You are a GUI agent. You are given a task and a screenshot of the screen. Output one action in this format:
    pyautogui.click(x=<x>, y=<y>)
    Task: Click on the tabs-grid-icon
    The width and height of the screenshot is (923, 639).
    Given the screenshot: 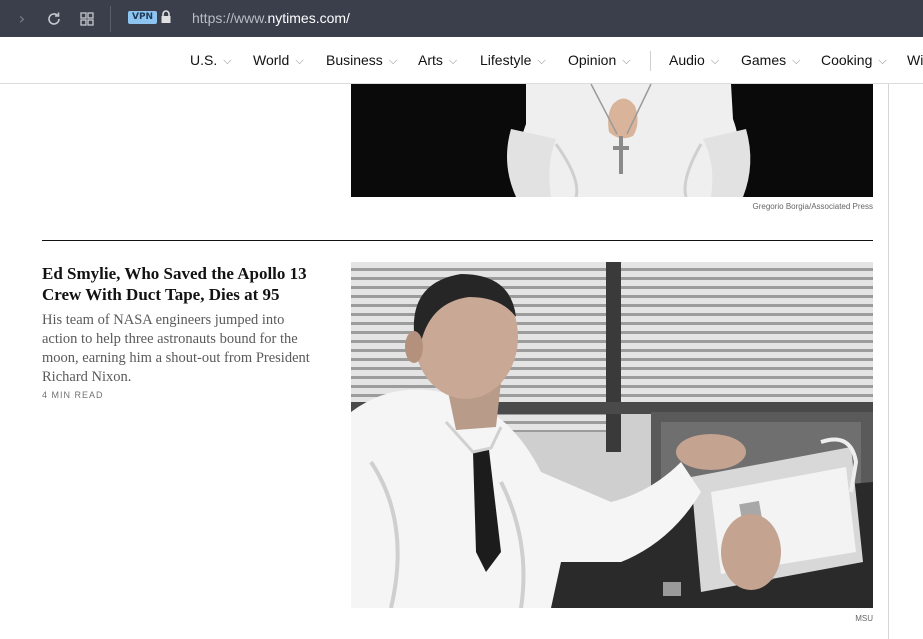 What is the action you would take?
    pyautogui.click(x=87, y=19)
    